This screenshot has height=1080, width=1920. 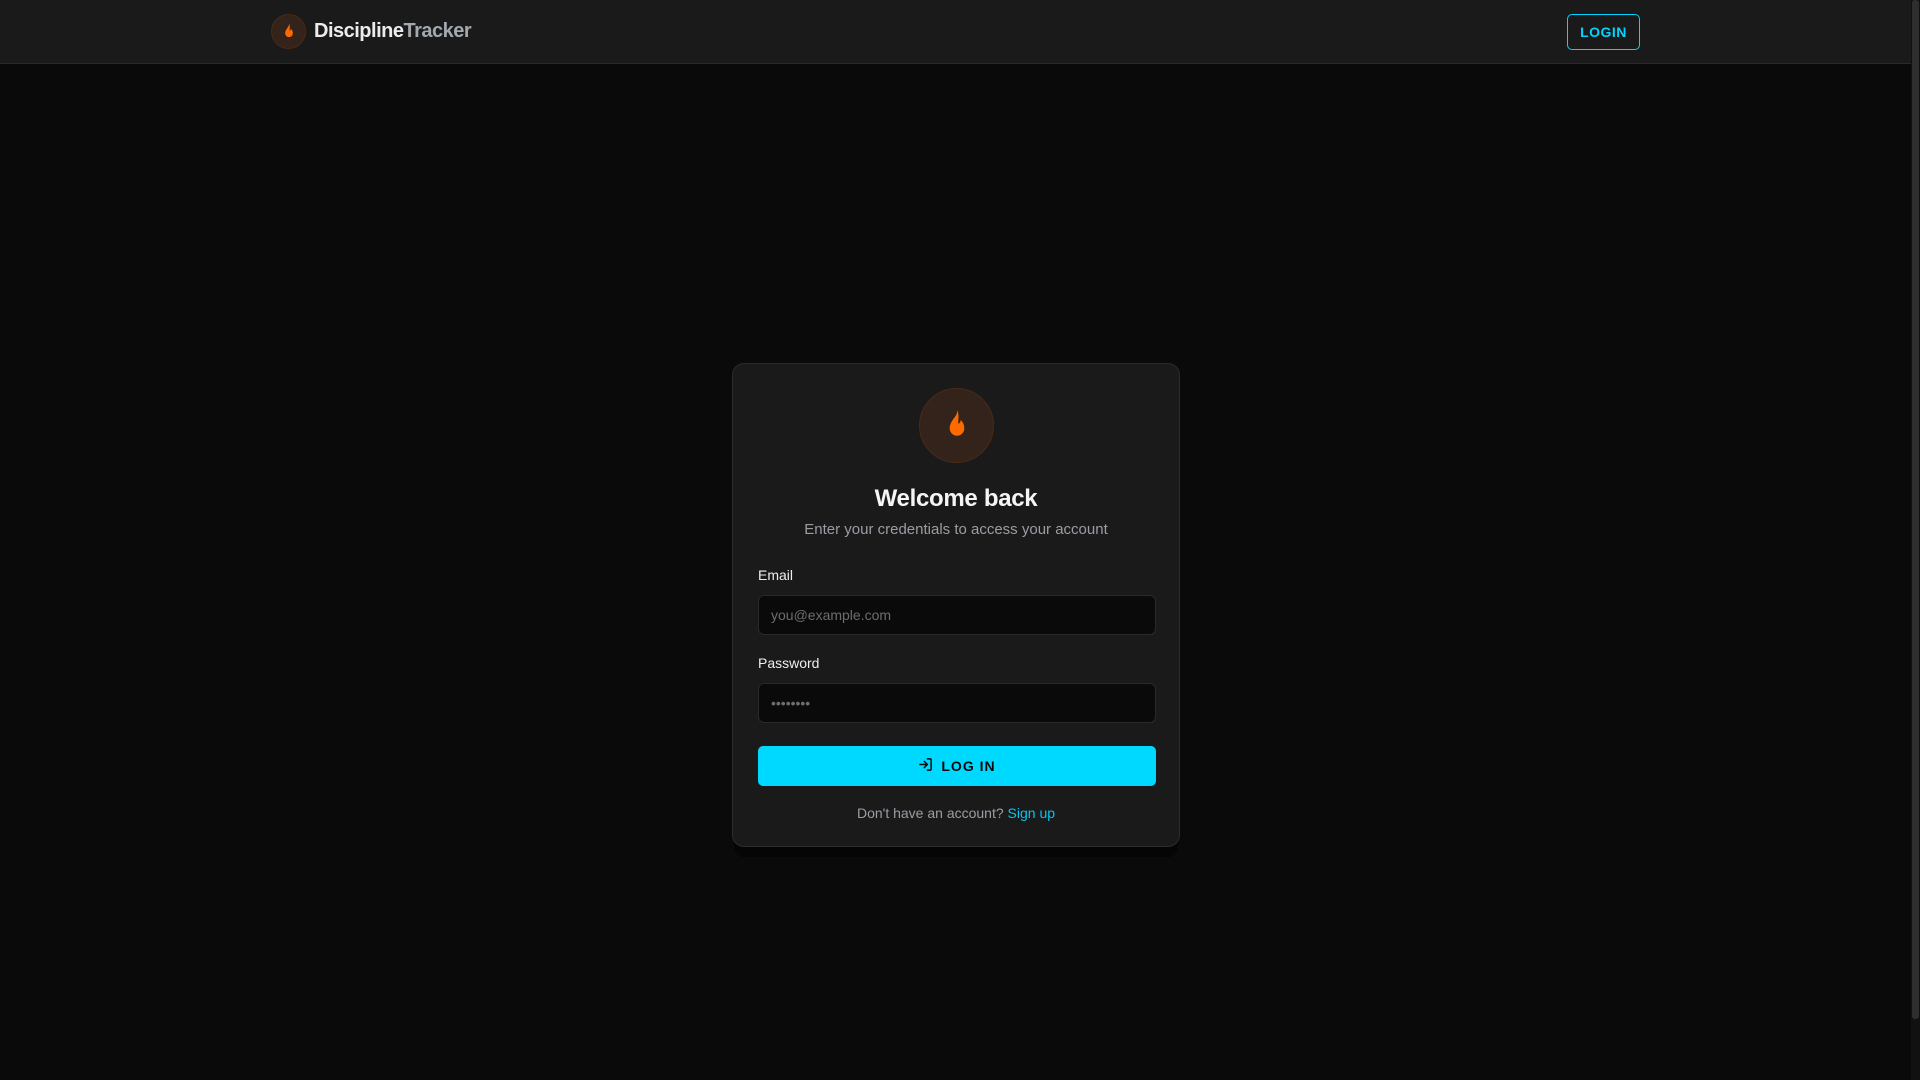 I want to click on top-navbar: DisciplineTracker LOGIN, so click(x=955, y=32).